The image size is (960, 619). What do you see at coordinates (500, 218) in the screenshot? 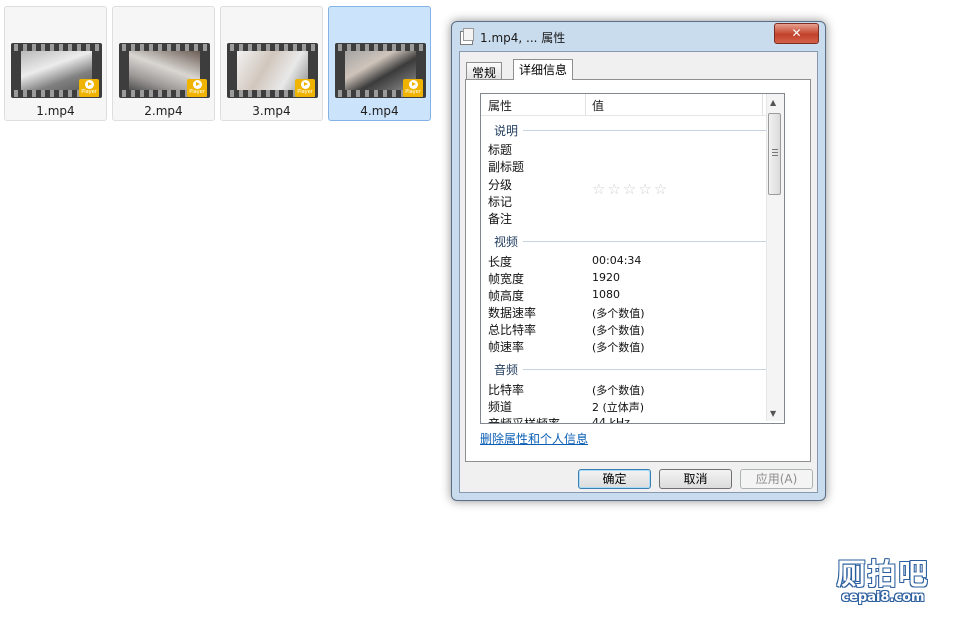
I see `row-comments: 备注` at bounding box center [500, 218].